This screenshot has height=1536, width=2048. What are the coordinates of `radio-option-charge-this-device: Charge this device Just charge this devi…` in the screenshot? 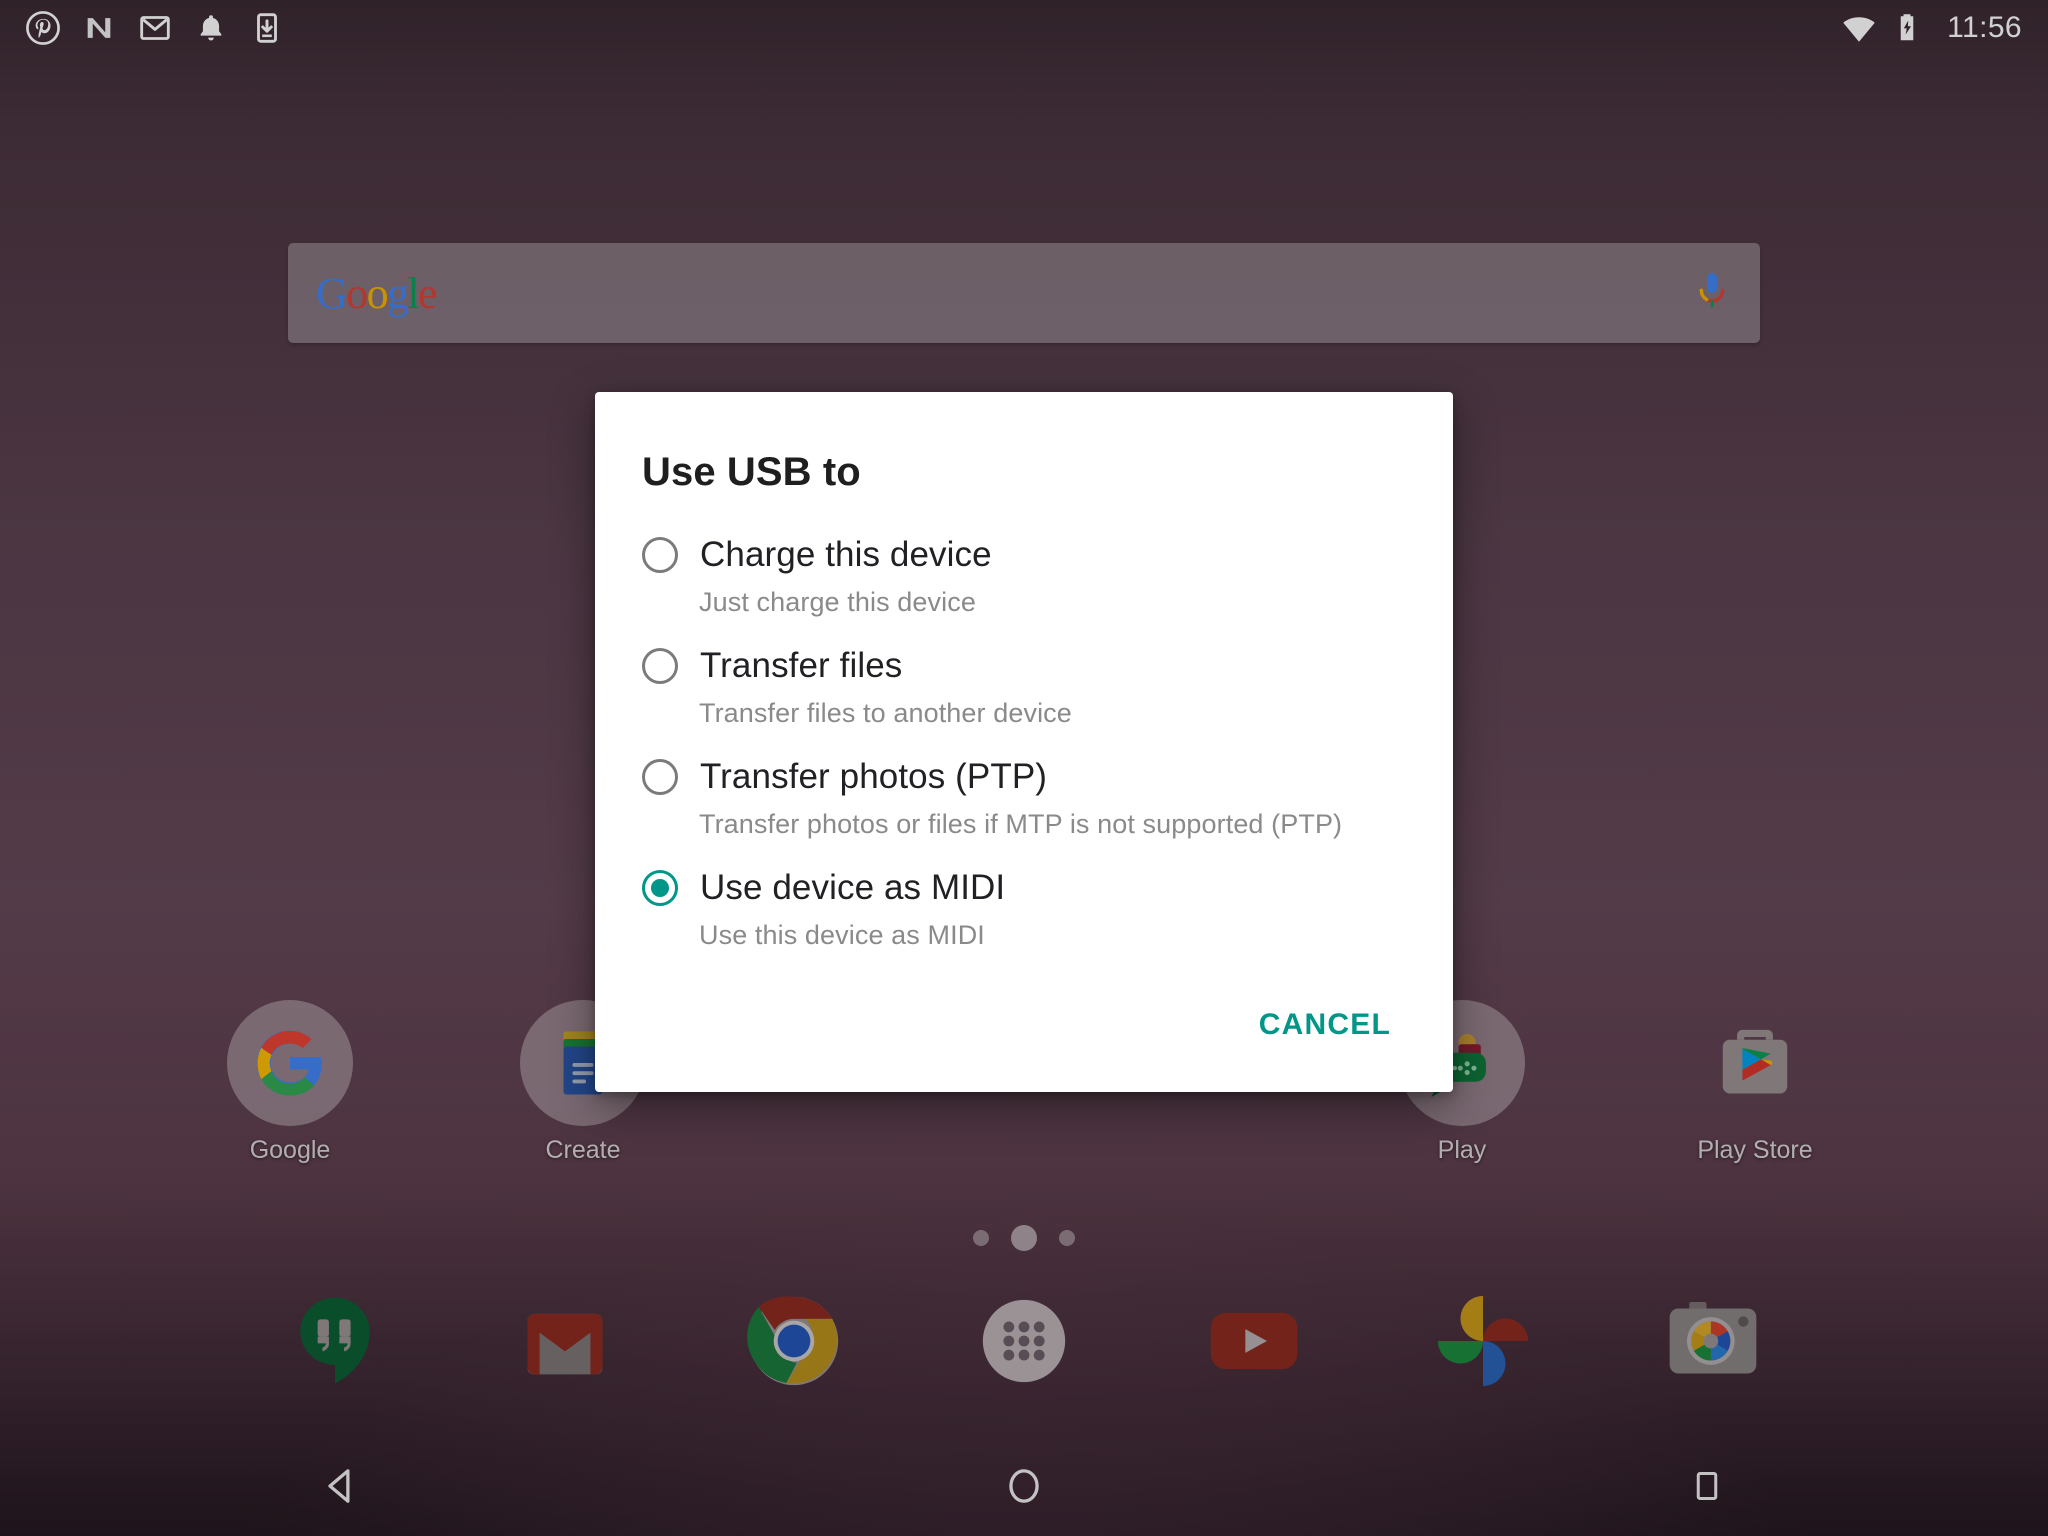 It's located at (1024, 576).